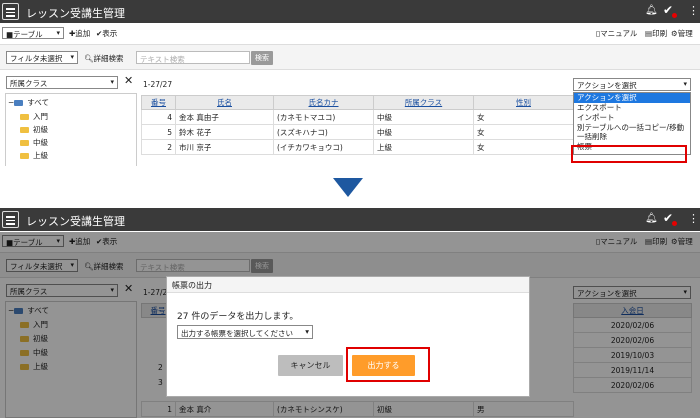 The height and width of the screenshot is (418, 700). I want to click on print-link: ▤印刷, so click(656, 33).